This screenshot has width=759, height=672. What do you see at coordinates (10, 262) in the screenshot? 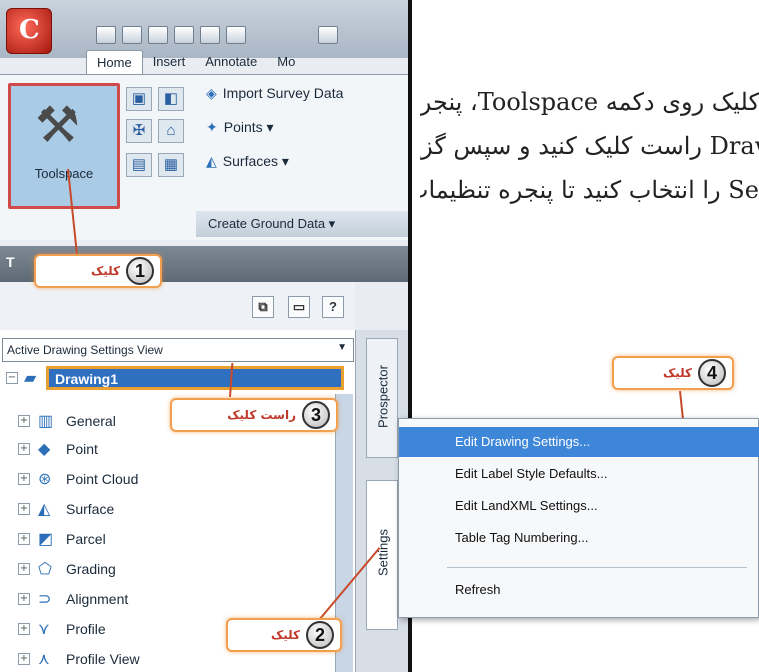
I see `toolspace-header-title: T` at bounding box center [10, 262].